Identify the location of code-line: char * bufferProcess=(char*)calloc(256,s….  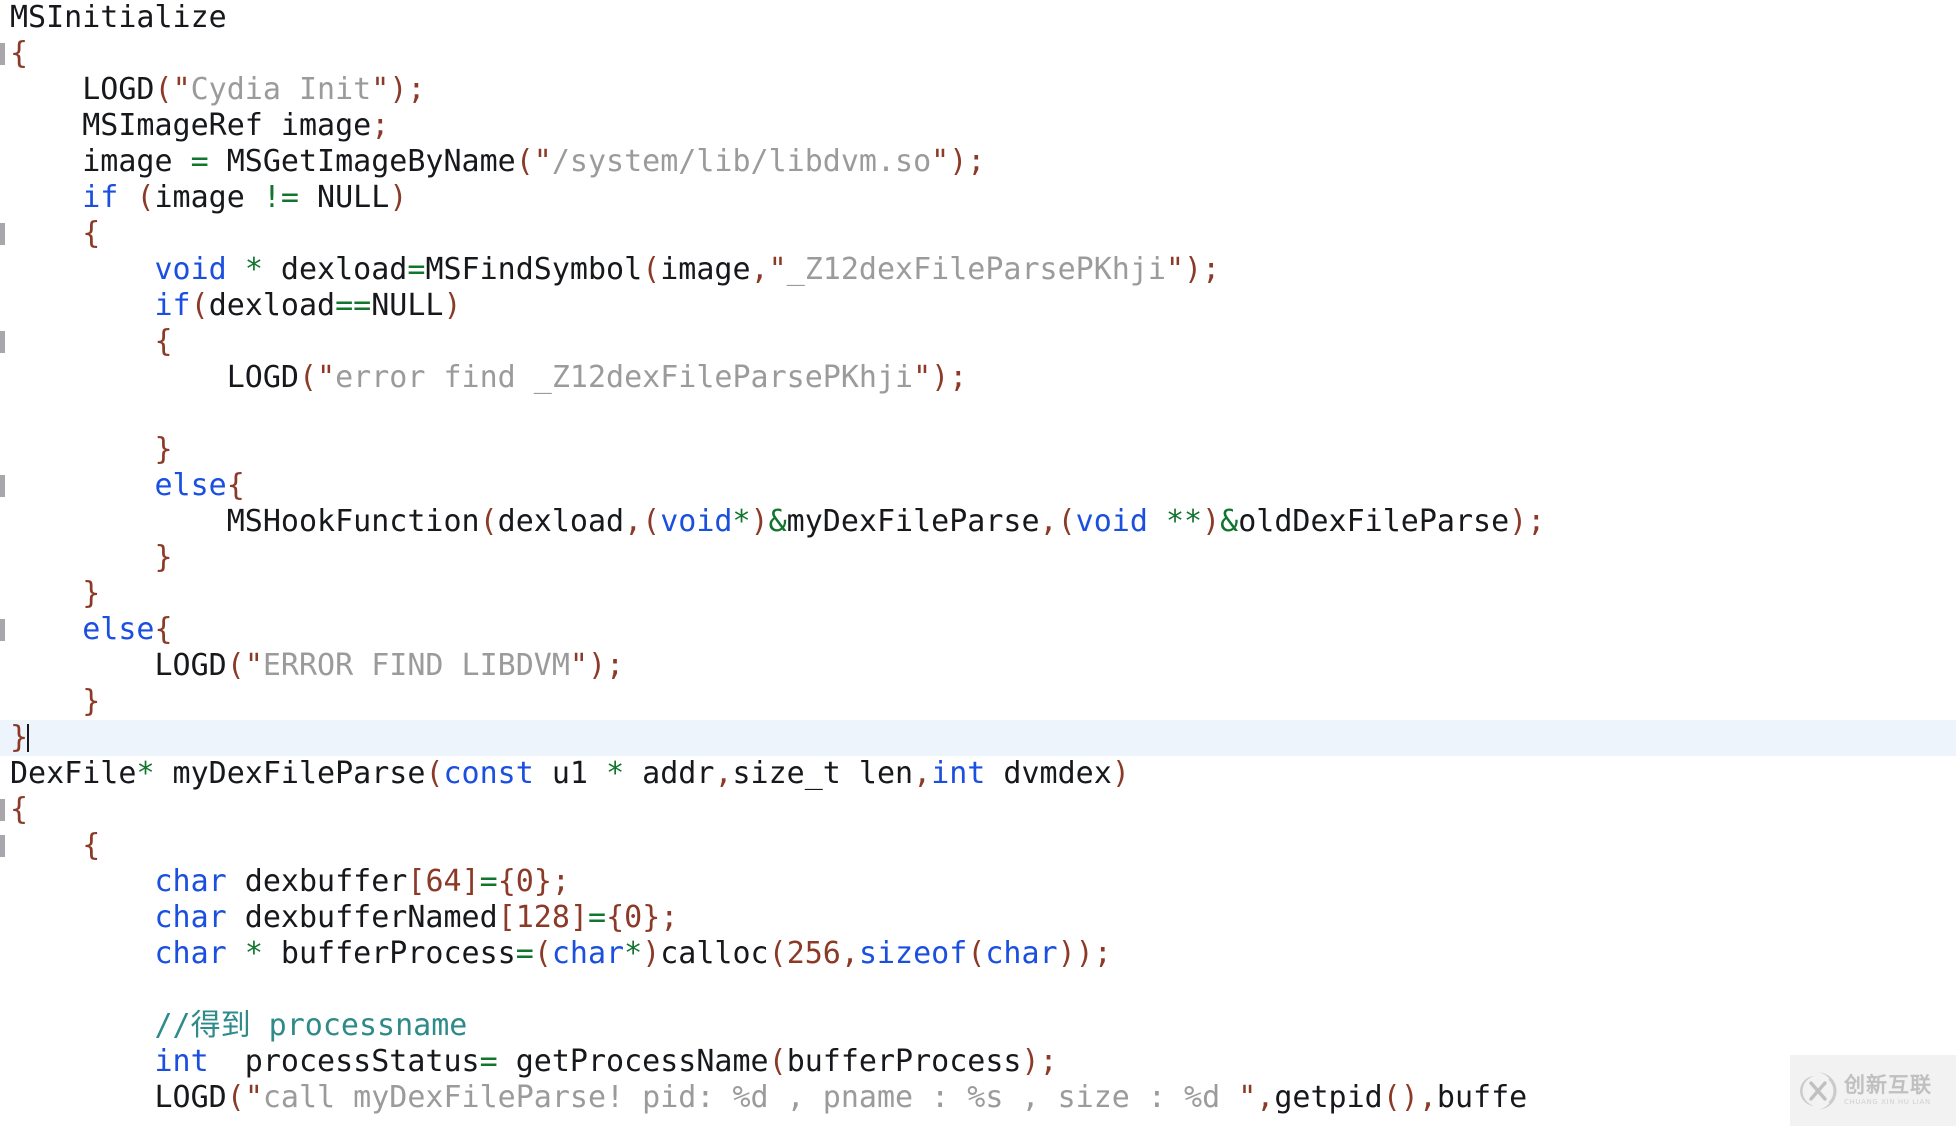
(978, 954).